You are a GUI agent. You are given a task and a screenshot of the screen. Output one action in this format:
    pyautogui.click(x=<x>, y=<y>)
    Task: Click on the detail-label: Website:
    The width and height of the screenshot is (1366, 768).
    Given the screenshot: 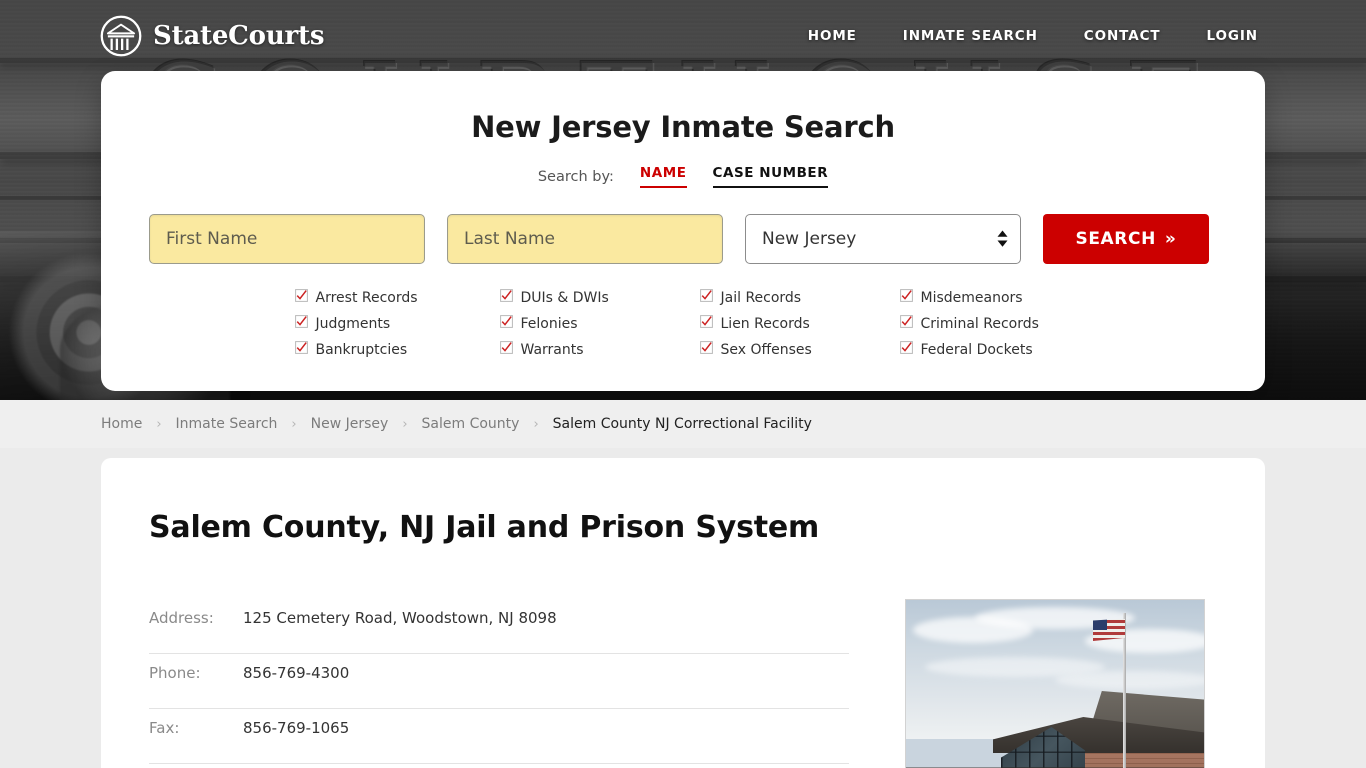 What is the action you would take?
    pyautogui.click(x=196, y=766)
    